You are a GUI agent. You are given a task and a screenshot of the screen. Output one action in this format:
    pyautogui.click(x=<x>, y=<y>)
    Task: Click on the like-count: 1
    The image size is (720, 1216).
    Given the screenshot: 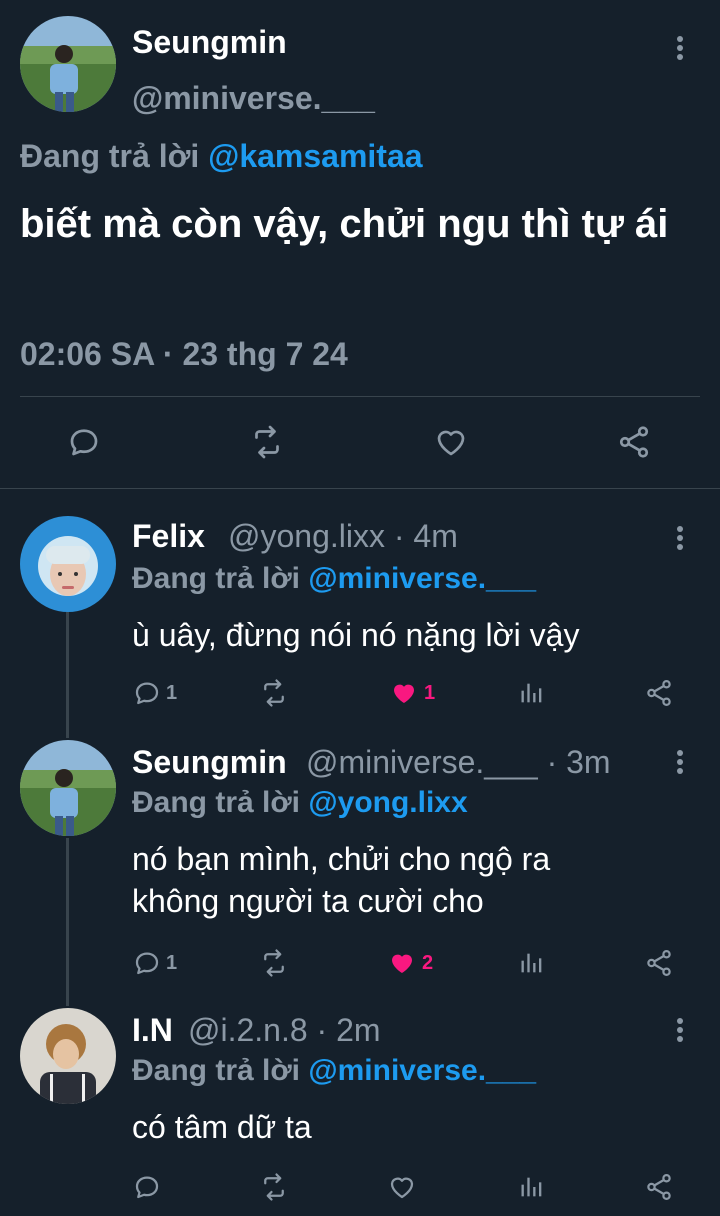 What is the action you would take?
    pyautogui.click(x=430, y=692)
    